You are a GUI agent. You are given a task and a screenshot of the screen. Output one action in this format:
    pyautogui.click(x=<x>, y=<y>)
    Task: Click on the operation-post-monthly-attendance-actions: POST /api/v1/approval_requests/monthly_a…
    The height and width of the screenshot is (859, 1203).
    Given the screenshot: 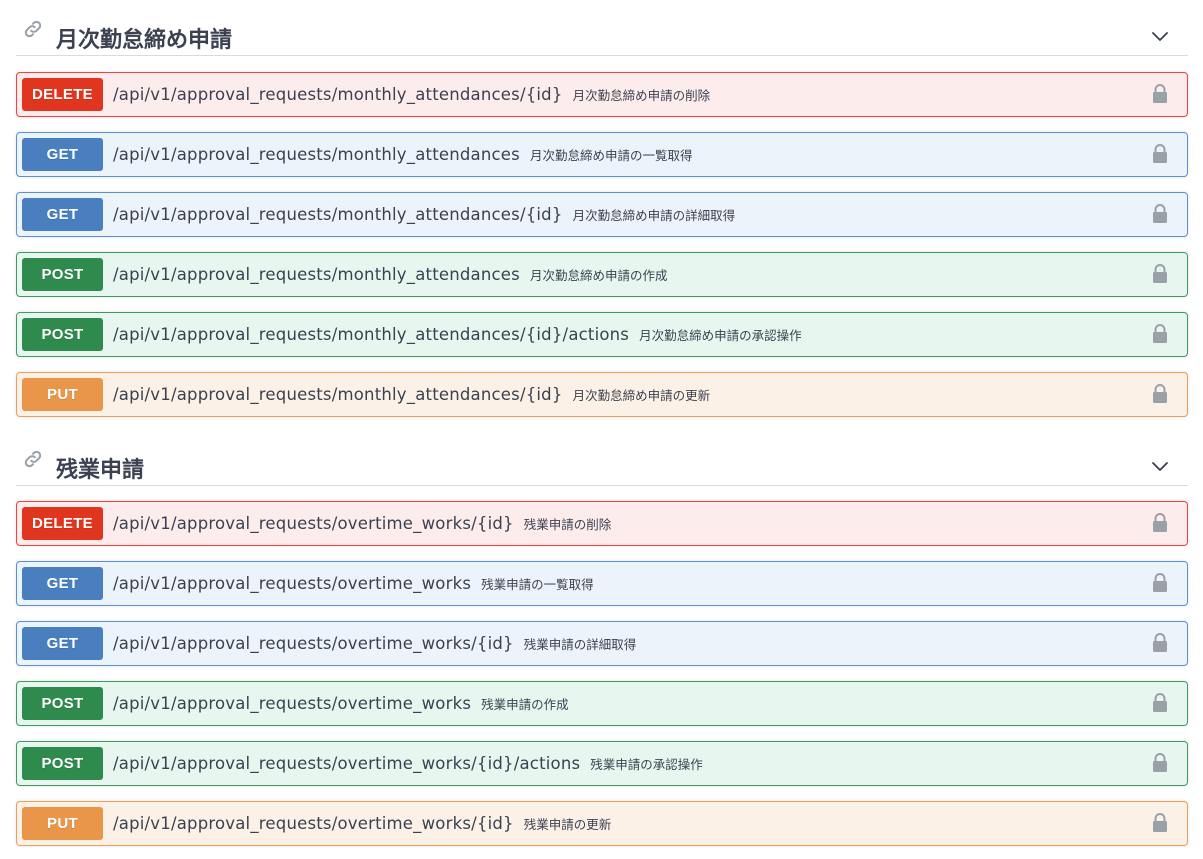 What is the action you would take?
    pyautogui.click(x=602, y=334)
    